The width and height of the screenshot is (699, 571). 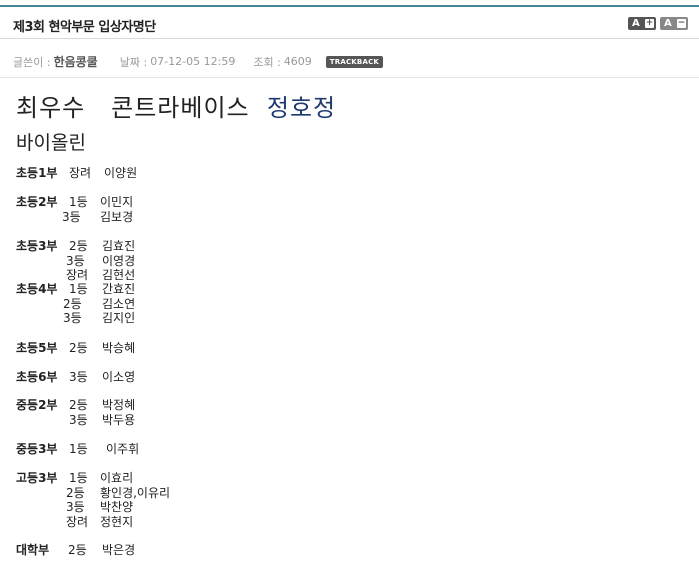 I want to click on plus-icon: +, so click(x=649, y=23).